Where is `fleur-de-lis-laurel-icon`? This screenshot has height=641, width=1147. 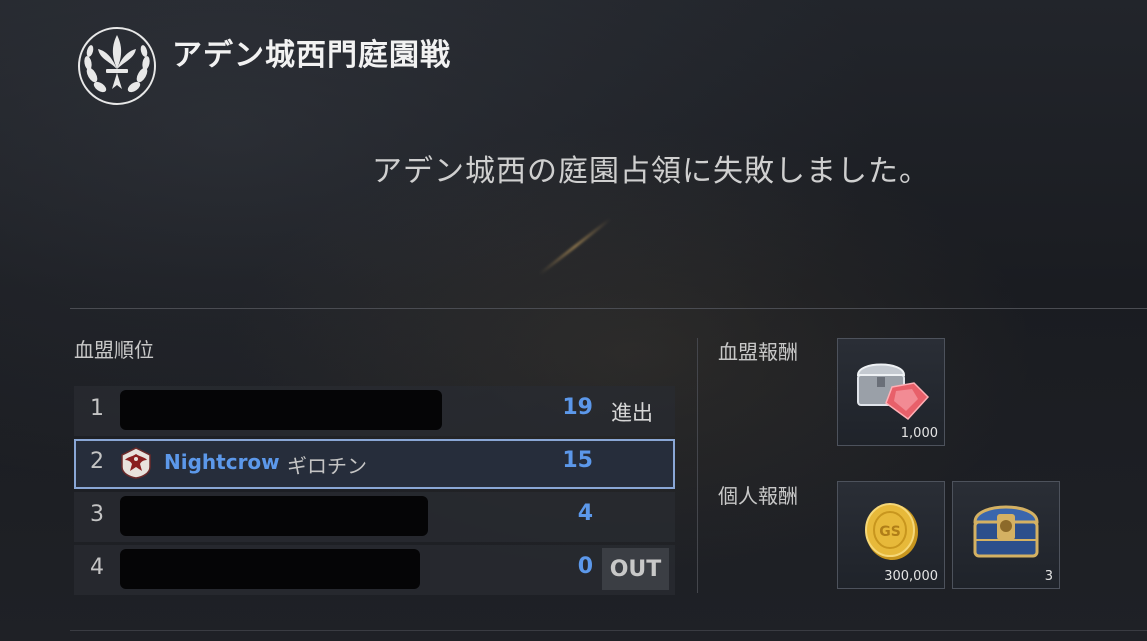
fleur-de-lis-laurel-icon is located at coordinates (117, 66).